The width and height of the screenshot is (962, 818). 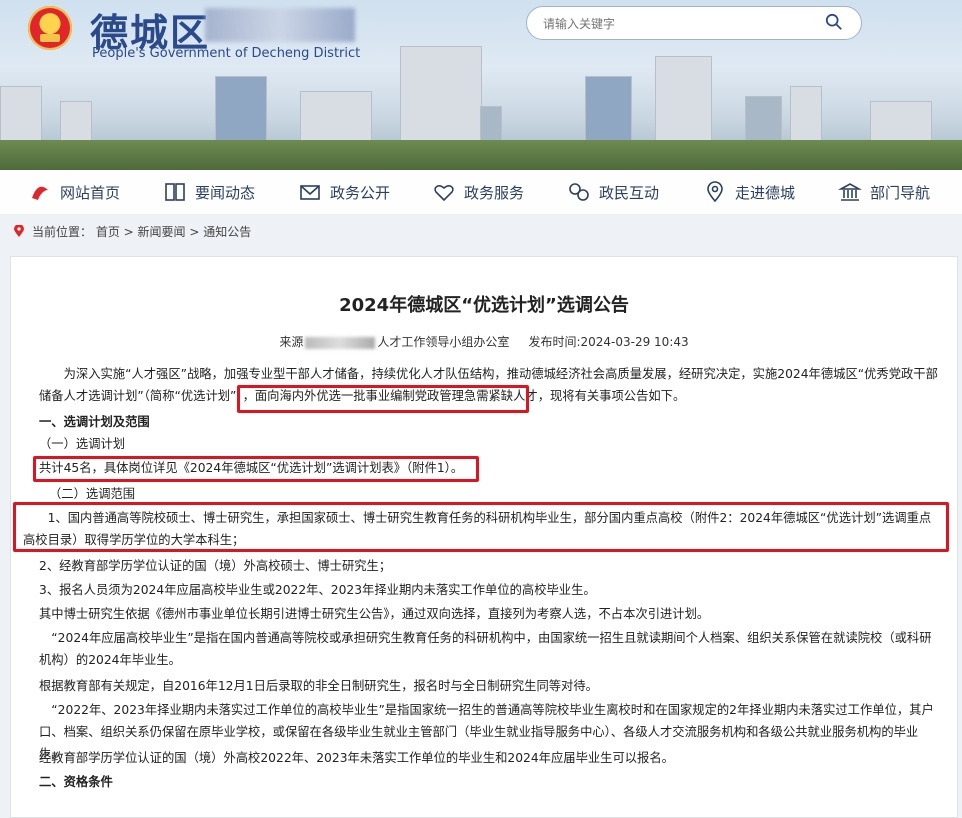 I want to click on main-nav: 网站首页 要闻动态 政务公开 政务服务 政民互动 走进德城 部门导航, so click(x=481, y=192).